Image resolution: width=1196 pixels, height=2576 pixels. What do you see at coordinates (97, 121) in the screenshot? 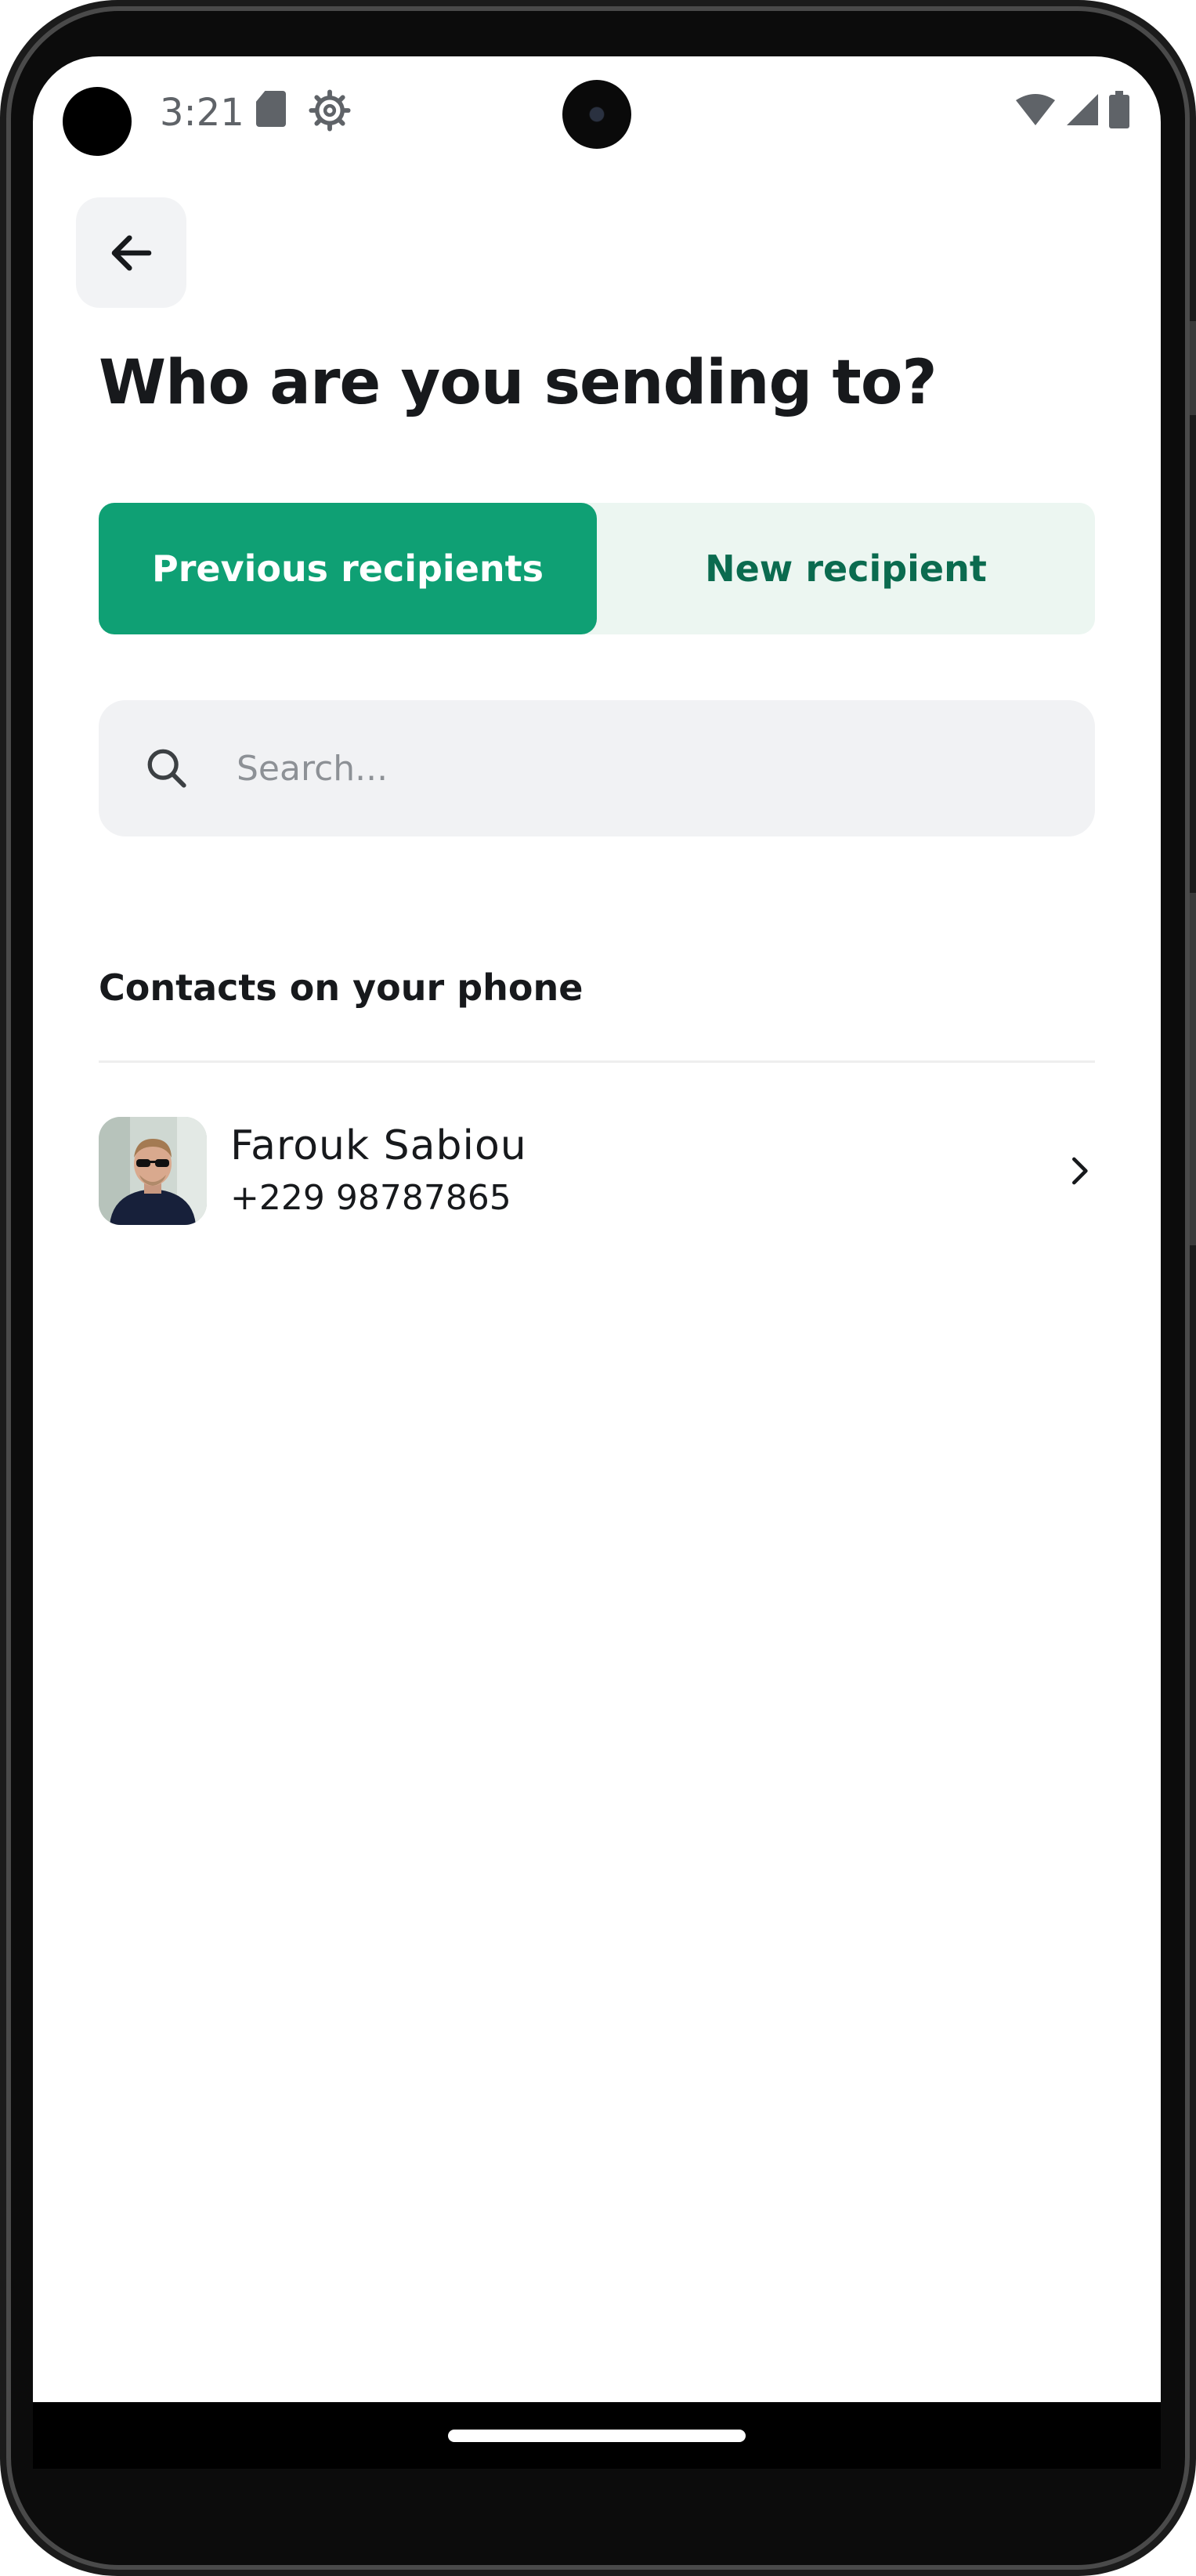
I see `notification-dot` at bounding box center [97, 121].